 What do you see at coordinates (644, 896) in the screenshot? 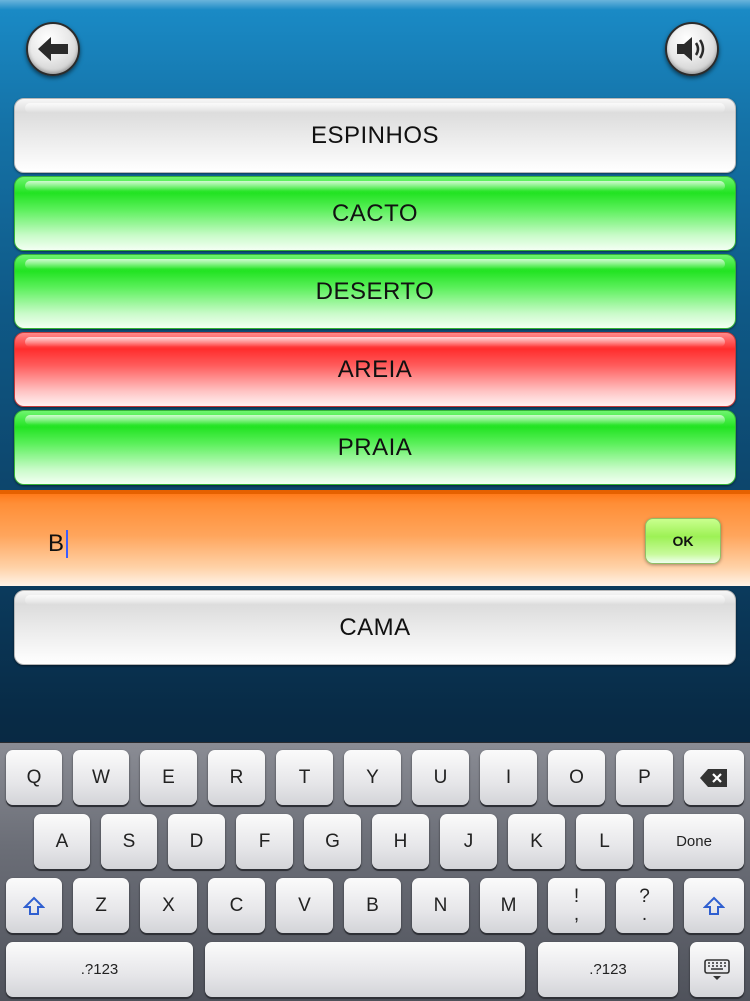
I see `key-top-char: ?` at bounding box center [644, 896].